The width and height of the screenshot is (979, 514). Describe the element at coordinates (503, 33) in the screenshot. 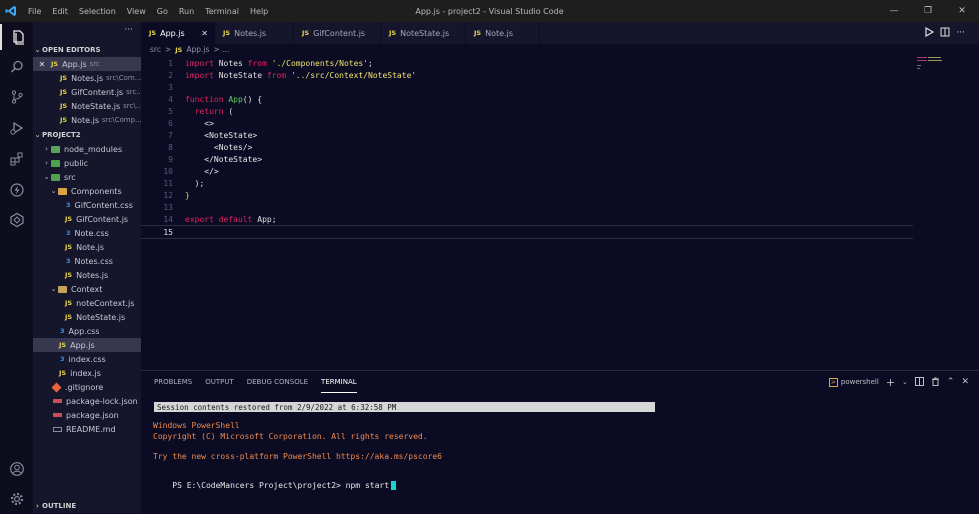

I see `tab-note-js: JS Note.js` at that location.